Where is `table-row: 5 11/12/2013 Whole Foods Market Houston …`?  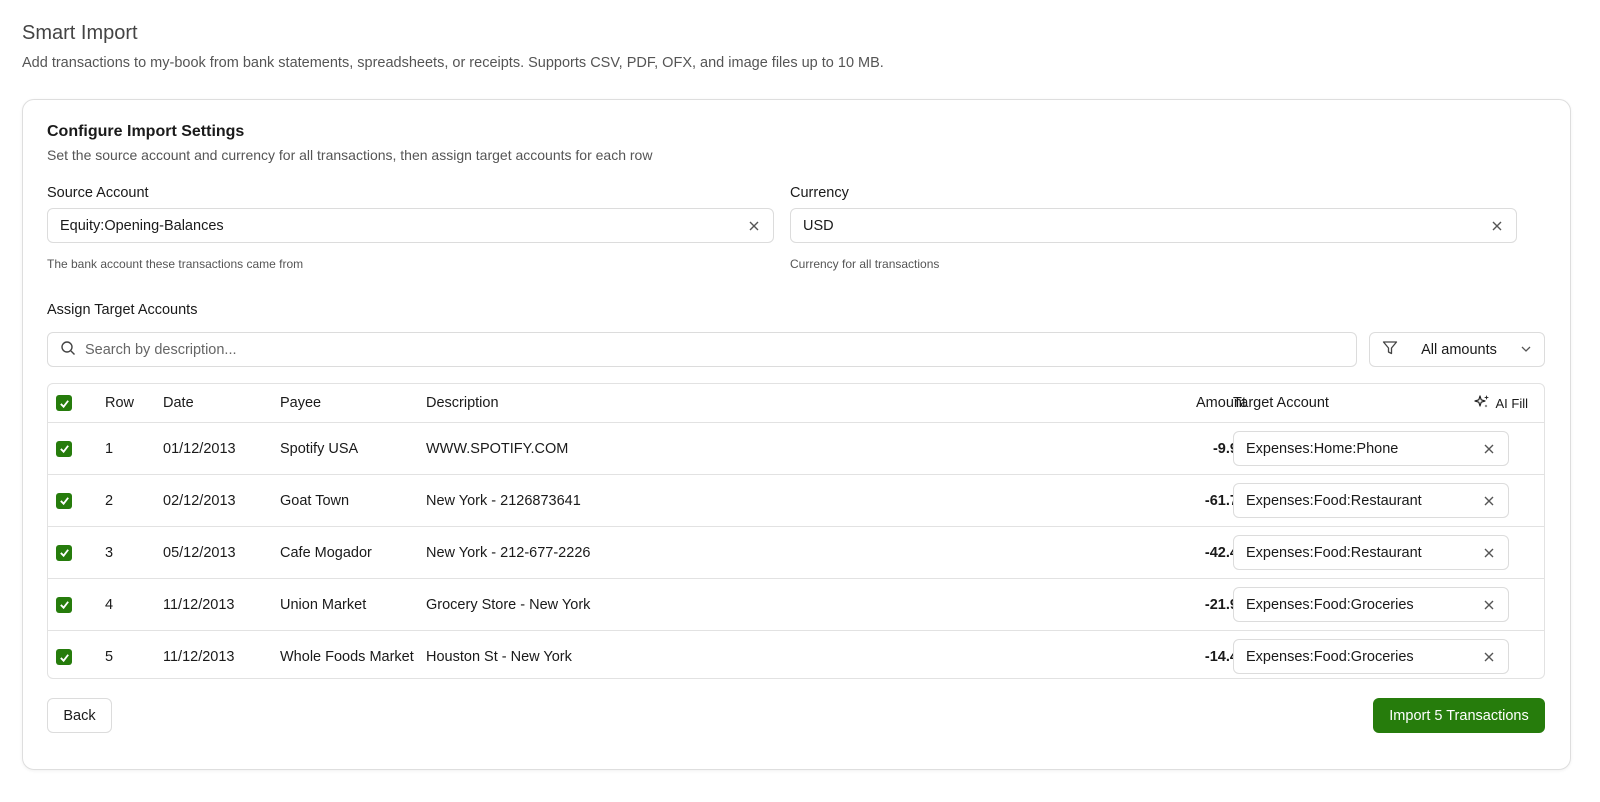 table-row: 5 11/12/2013 Whole Foods Market Houston … is located at coordinates (796, 654).